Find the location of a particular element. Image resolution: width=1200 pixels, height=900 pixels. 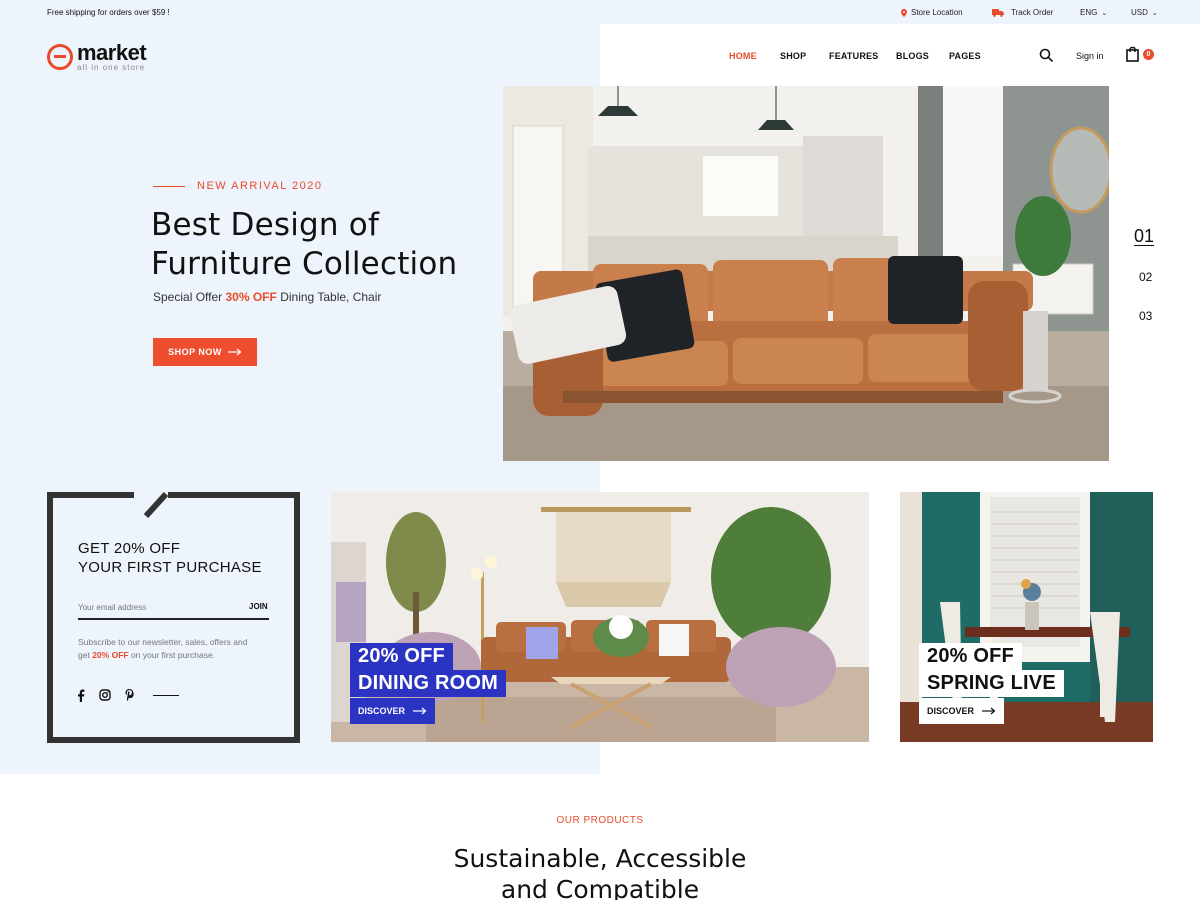

track-order-link: Track Order is located at coordinates (1022, 12).